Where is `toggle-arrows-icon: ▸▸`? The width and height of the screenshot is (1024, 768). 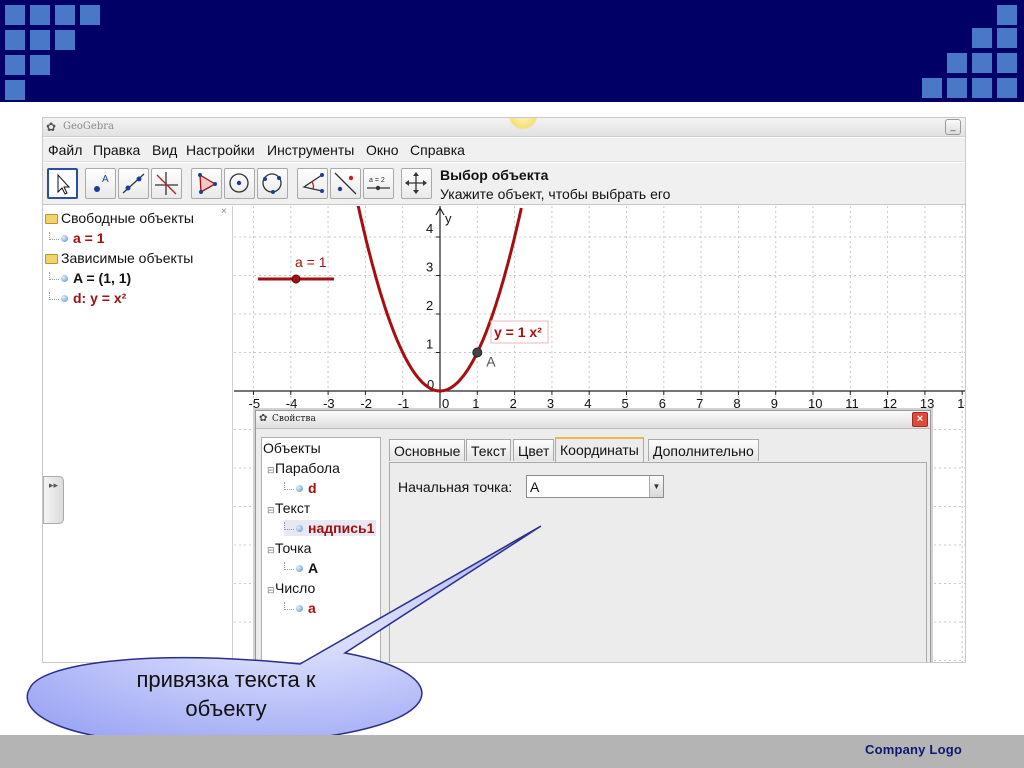
toggle-arrows-icon: ▸▸ is located at coordinates (54, 485).